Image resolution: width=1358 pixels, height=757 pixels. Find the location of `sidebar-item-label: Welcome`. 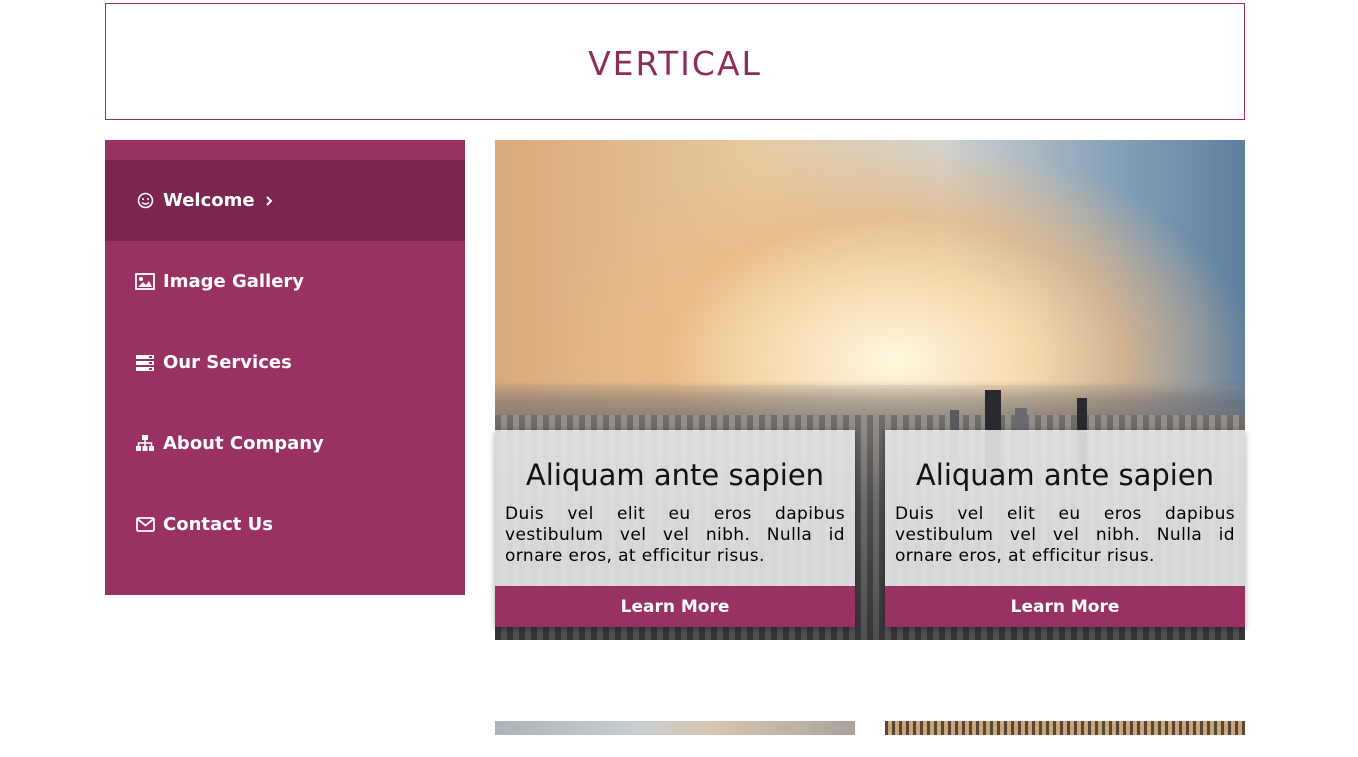

sidebar-item-label: Welcome is located at coordinates (209, 200).